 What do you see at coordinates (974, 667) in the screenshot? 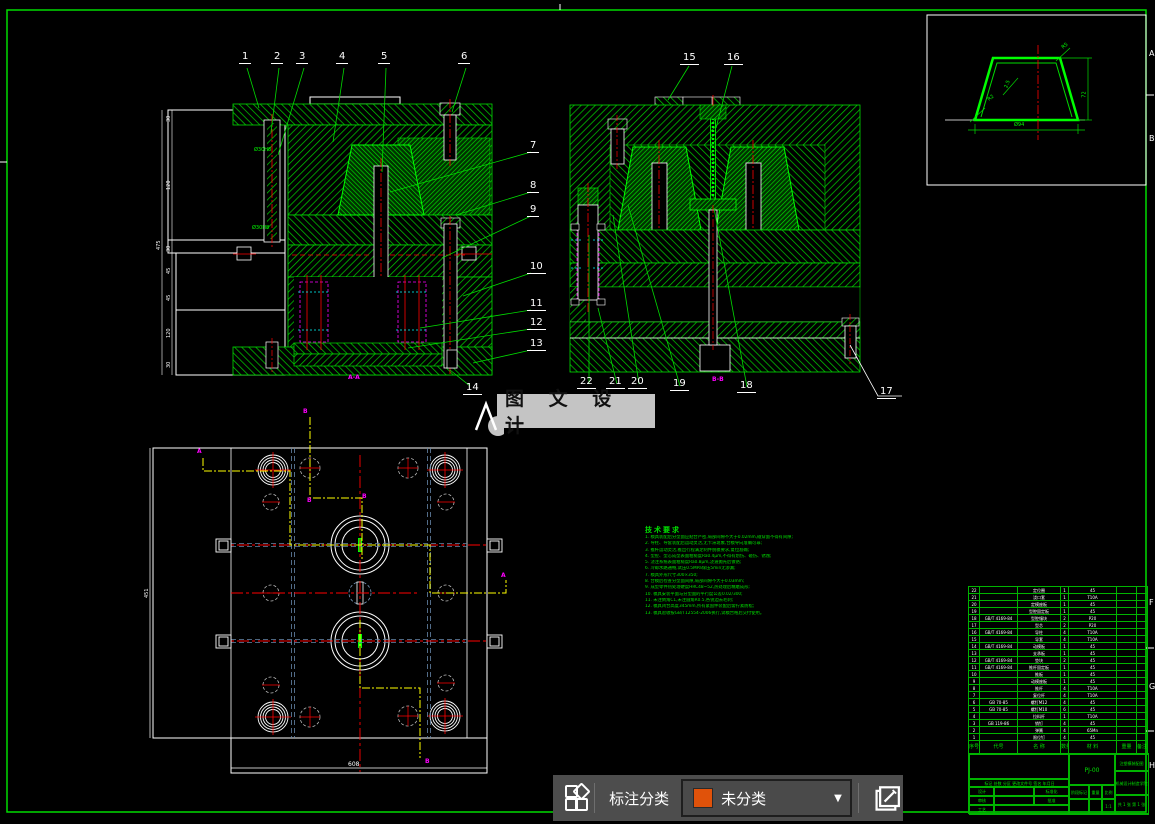
I see `parts-list-cell: 11` at bounding box center [974, 667].